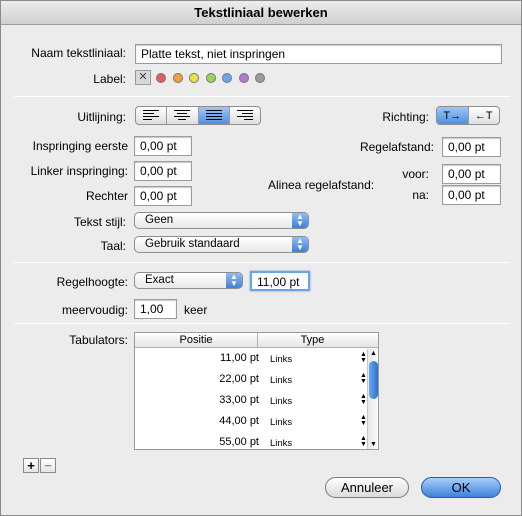 This screenshot has height=516, width=522. I want to click on left-to-right-button: T→, so click(453, 115).